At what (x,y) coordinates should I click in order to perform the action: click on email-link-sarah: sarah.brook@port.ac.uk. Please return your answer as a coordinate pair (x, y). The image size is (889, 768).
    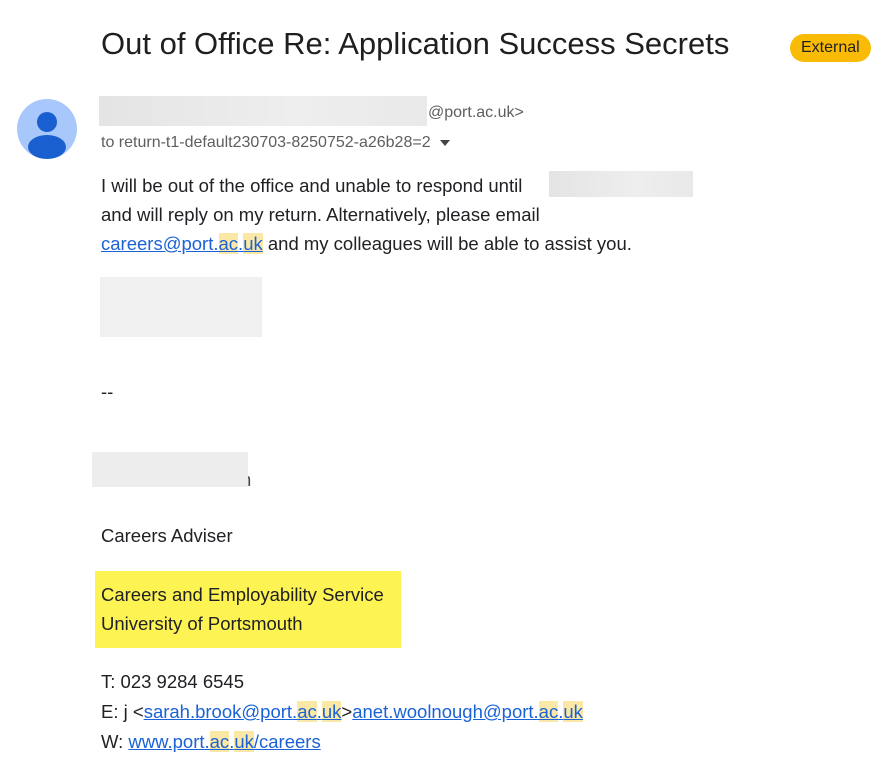
    Looking at the image, I should click on (243, 711).